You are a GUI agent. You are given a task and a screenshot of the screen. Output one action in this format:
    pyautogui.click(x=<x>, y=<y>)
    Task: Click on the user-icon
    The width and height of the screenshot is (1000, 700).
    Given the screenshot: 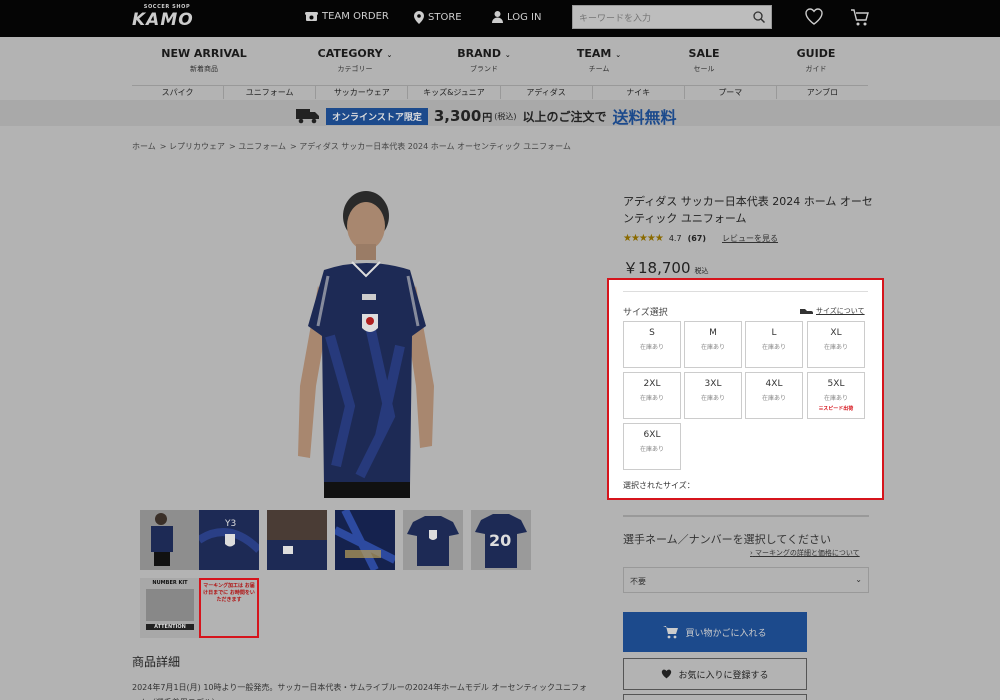 What is the action you would take?
    pyautogui.click(x=497, y=17)
    